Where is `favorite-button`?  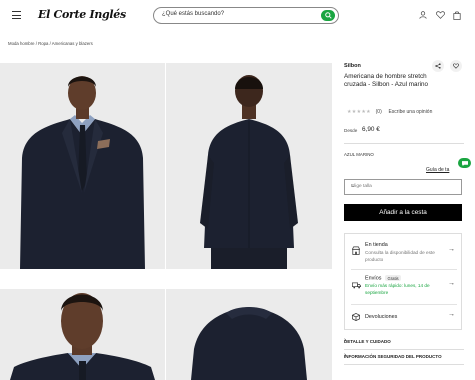 favorite-button is located at coordinates (456, 66).